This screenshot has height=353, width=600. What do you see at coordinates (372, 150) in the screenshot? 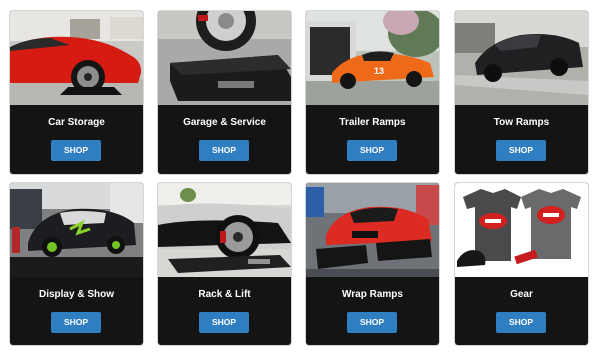
I see `shop-button-trailer-ramps: SHOP` at bounding box center [372, 150].